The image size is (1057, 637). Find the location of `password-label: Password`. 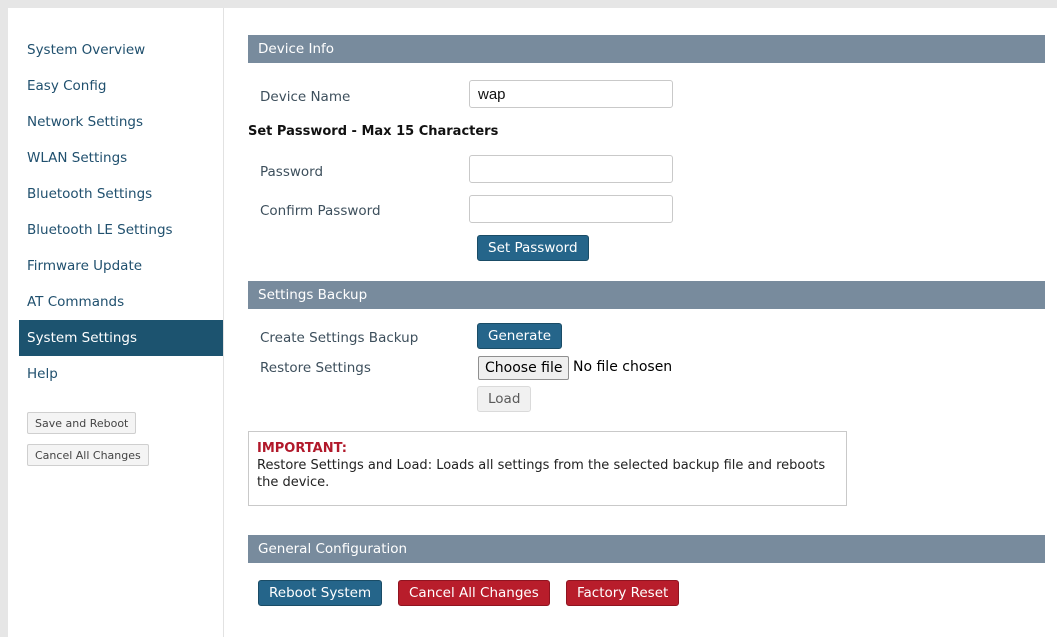

password-label: Password is located at coordinates (292, 172).